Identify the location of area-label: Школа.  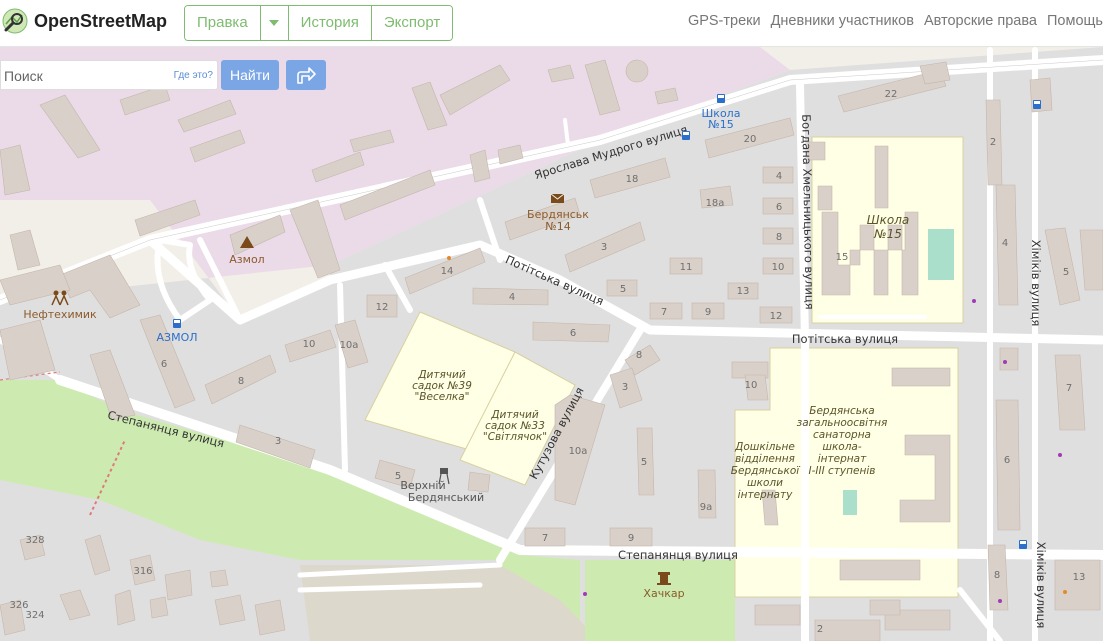
(888, 220).